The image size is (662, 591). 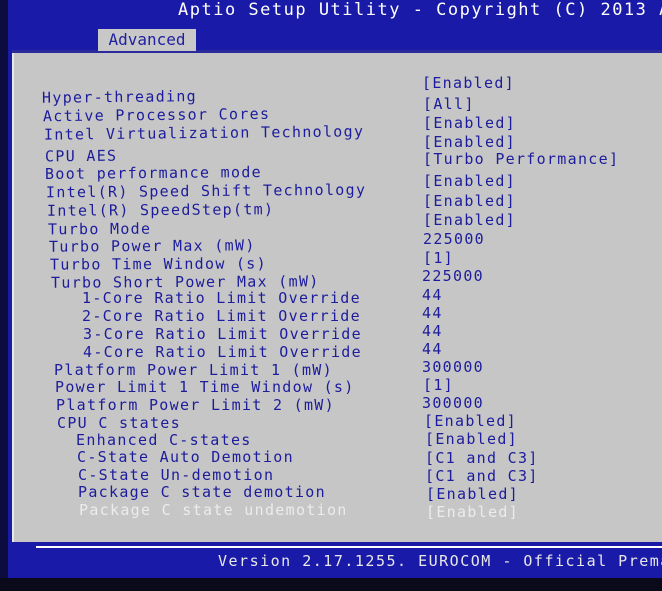 I want to click on setting-label: Intel(R) SpeedStep(tm), so click(x=160, y=210).